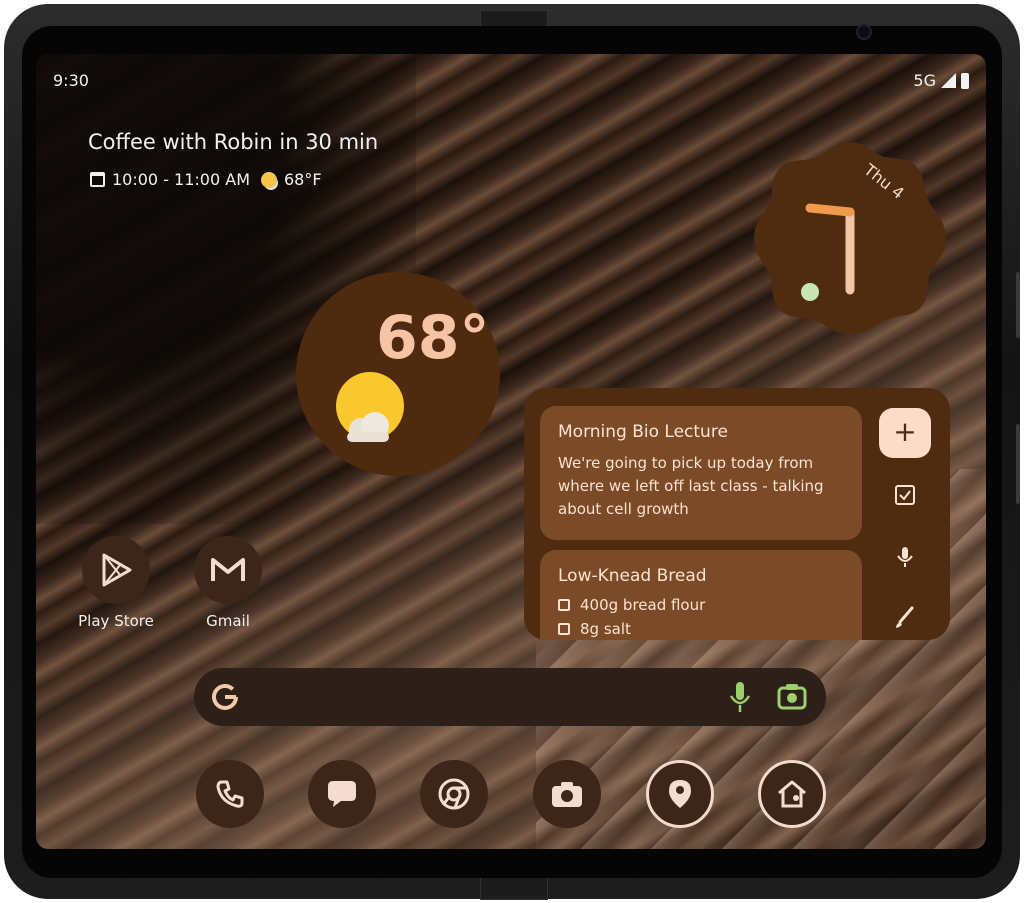 Image resolution: width=1024 pixels, height=903 pixels. I want to click on chrome-icon, so click(454, 794).